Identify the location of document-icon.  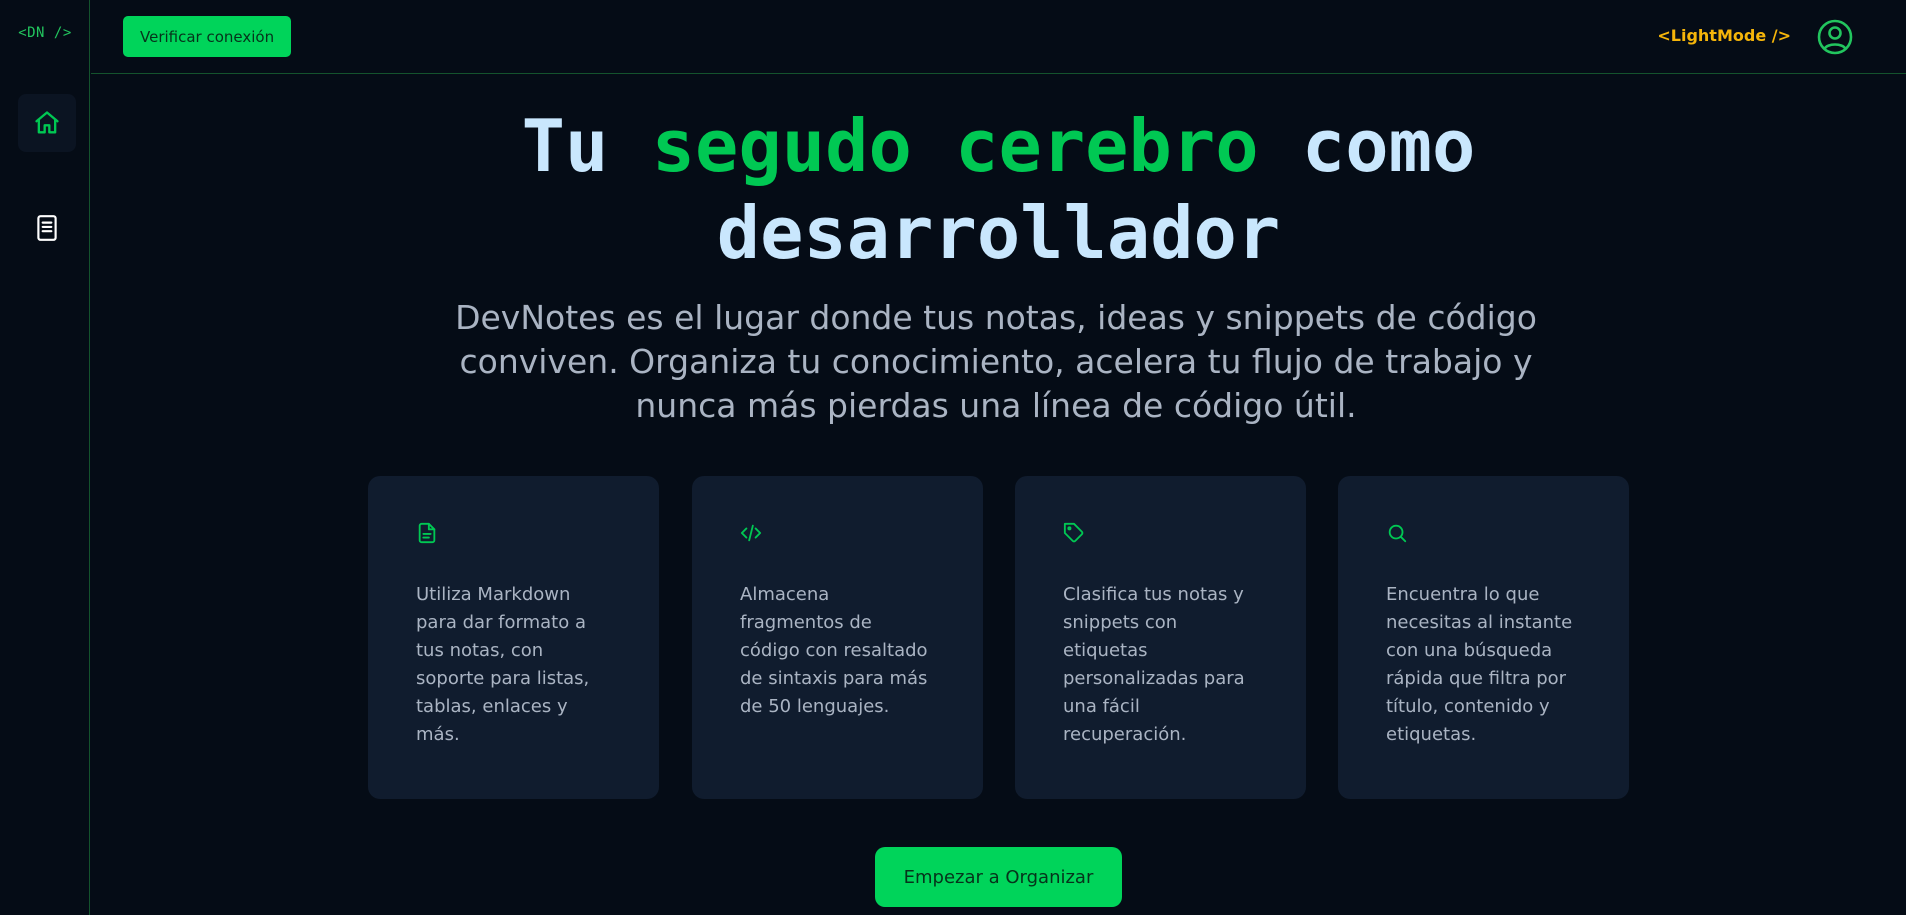
(47, 228).